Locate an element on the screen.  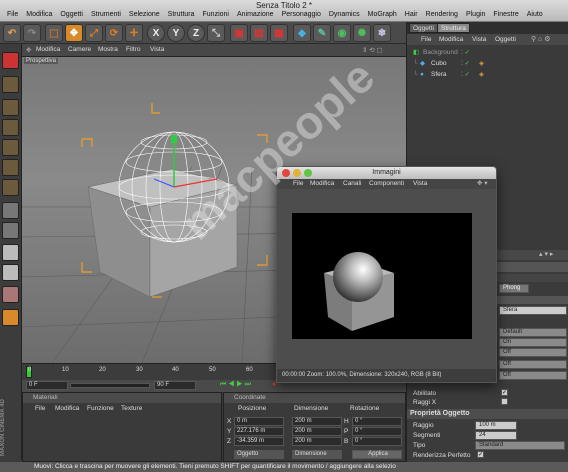
materials-menu-modifica: Modifica is located at coordinates (67, 408).